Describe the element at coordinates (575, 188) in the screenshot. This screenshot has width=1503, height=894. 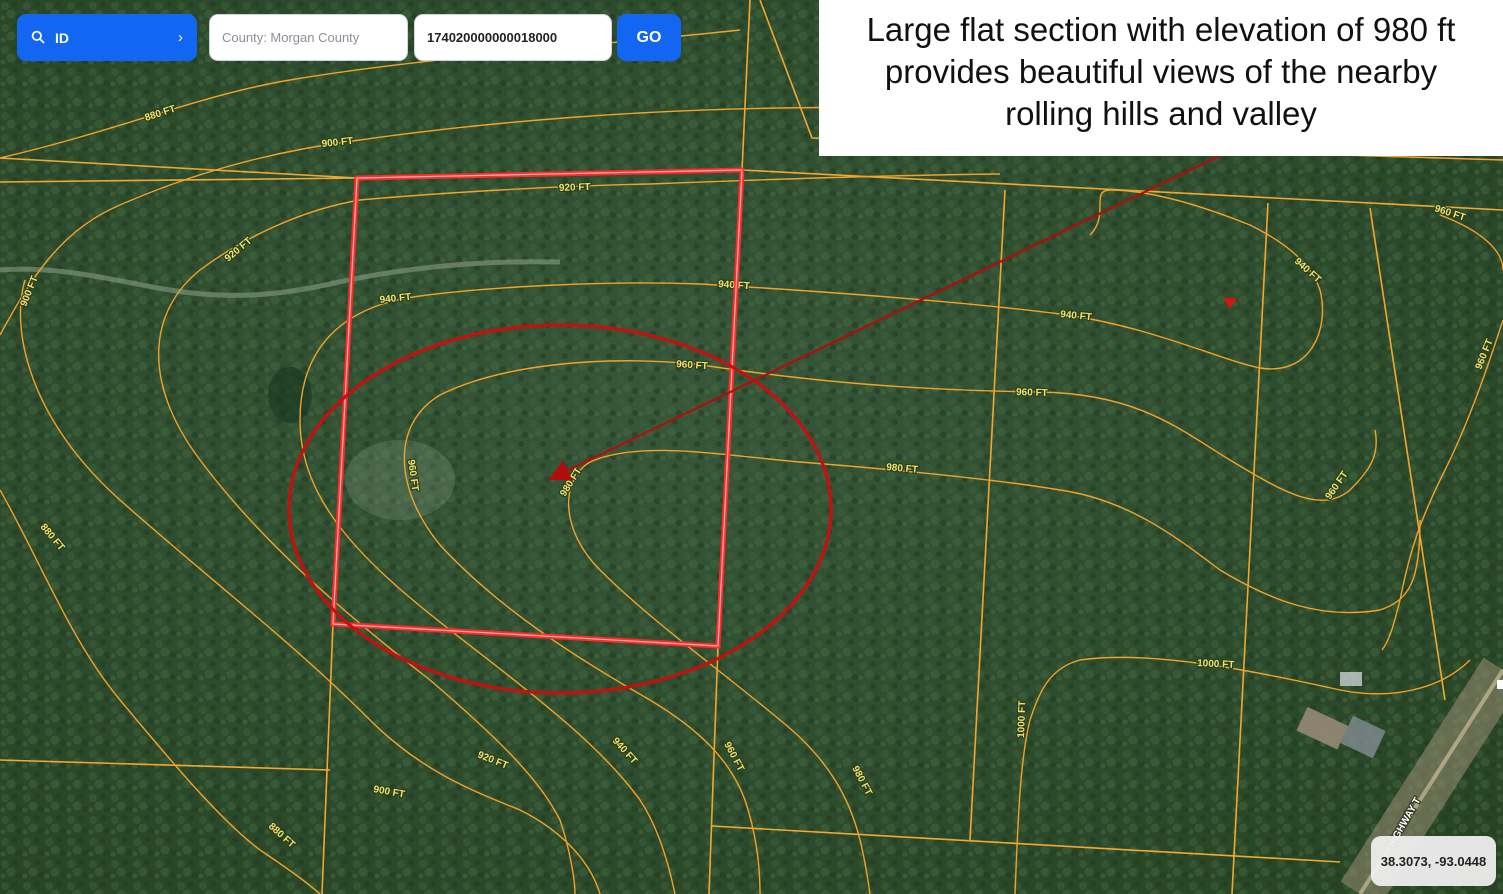
I see `contour-label: 920 FT` at that location.